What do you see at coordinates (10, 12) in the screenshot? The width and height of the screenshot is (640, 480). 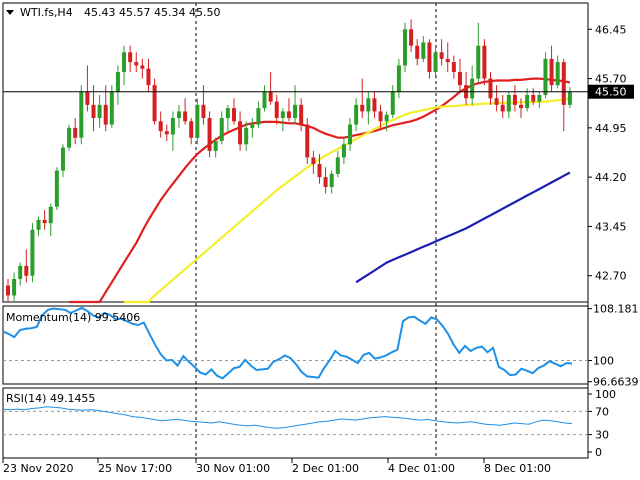 I see `chart-menu-triangle-icon` at bounding box center [10, 12].